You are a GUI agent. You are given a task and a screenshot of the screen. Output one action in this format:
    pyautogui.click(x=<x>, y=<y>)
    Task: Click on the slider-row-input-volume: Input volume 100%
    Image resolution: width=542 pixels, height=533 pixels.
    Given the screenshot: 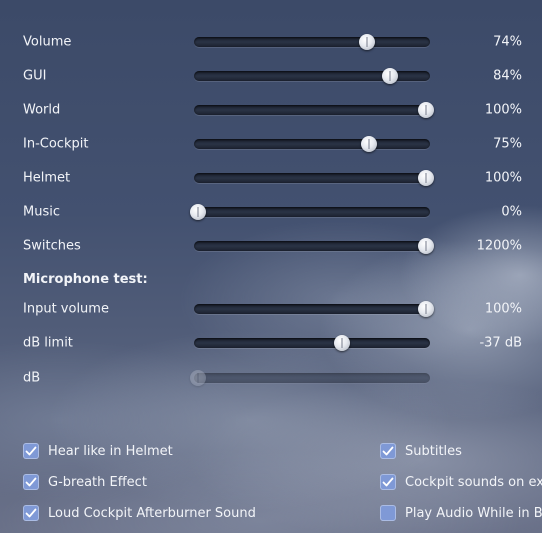 What is the action you would take?
    pyautogui.click(x=271, y=309)
    